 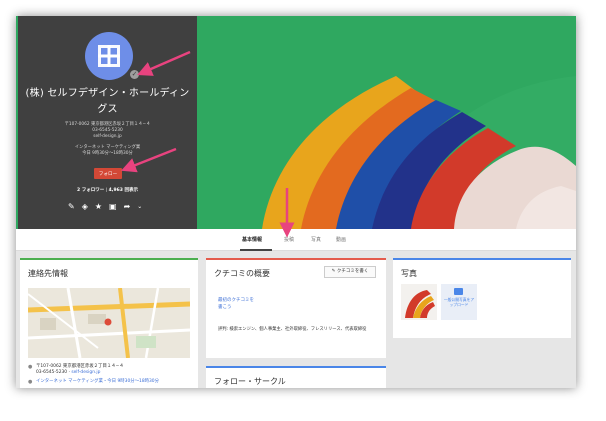 I want to click on location-map, so click(x=109, y=323).